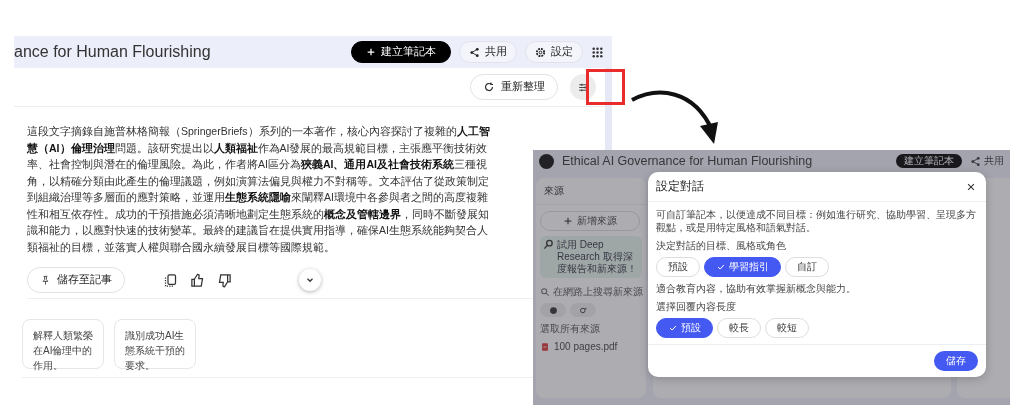 This screenshot has height=415, width=1024. What do you see at coordinates (540, 52) in the screenshot?
I see `settings-icon` at bounding box center [540, 52].